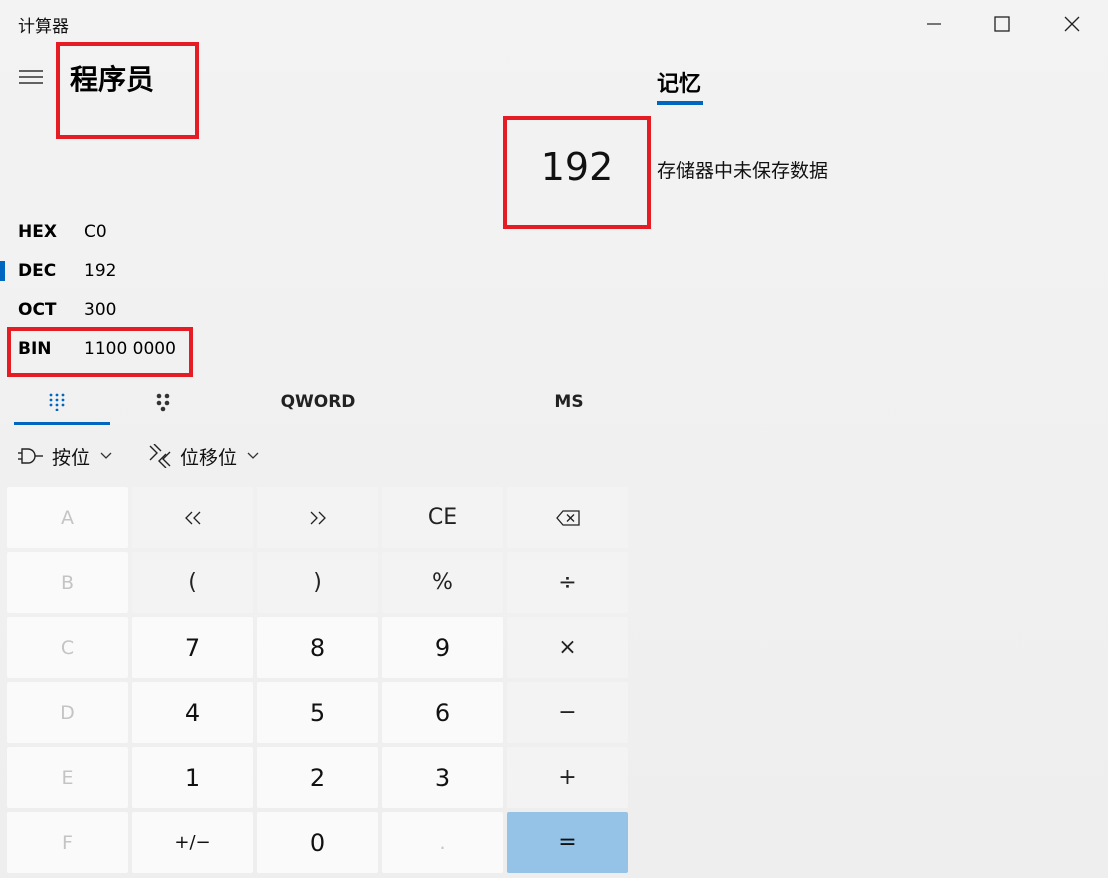 Image resolution: width=1108 pixels, height=878 pixels. I want to click on key-5: 5, so click(317, 712).